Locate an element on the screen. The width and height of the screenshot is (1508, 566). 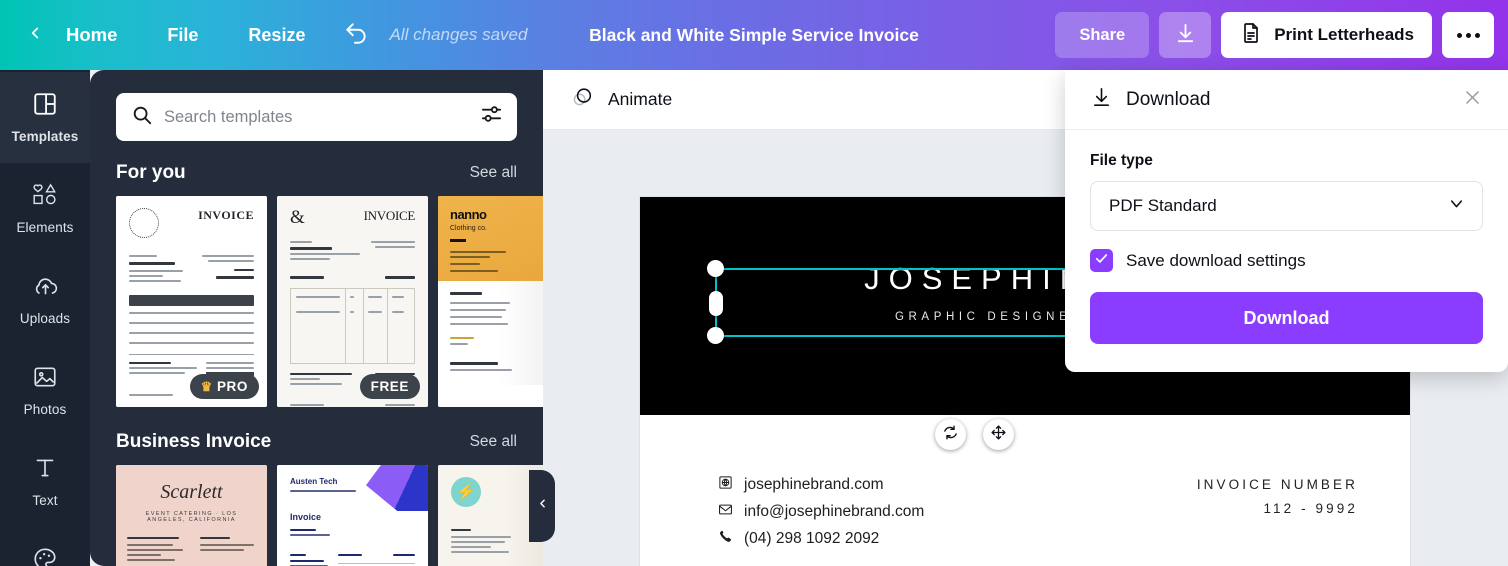
selection-handle-bottom-left is located at coordinates (715, 335).